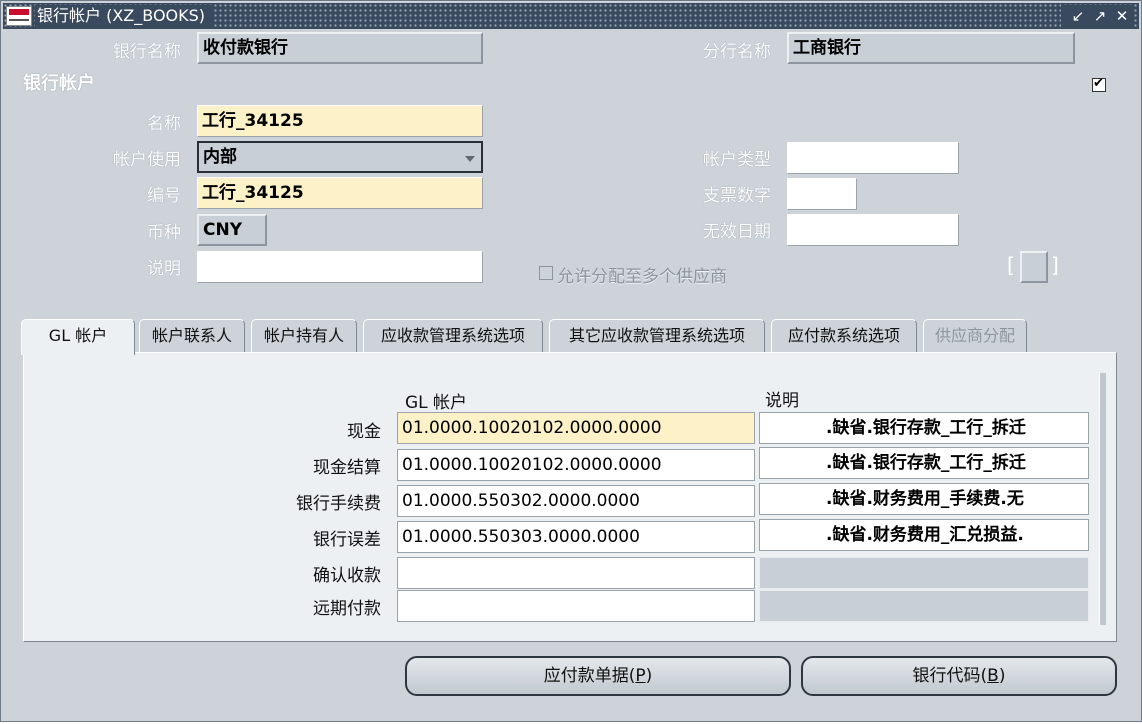 This screenshot has height=724, width=1142. Describe the element at coordinates (470, 159) in the screenshot. I see `chevron-down-icon` at that location.